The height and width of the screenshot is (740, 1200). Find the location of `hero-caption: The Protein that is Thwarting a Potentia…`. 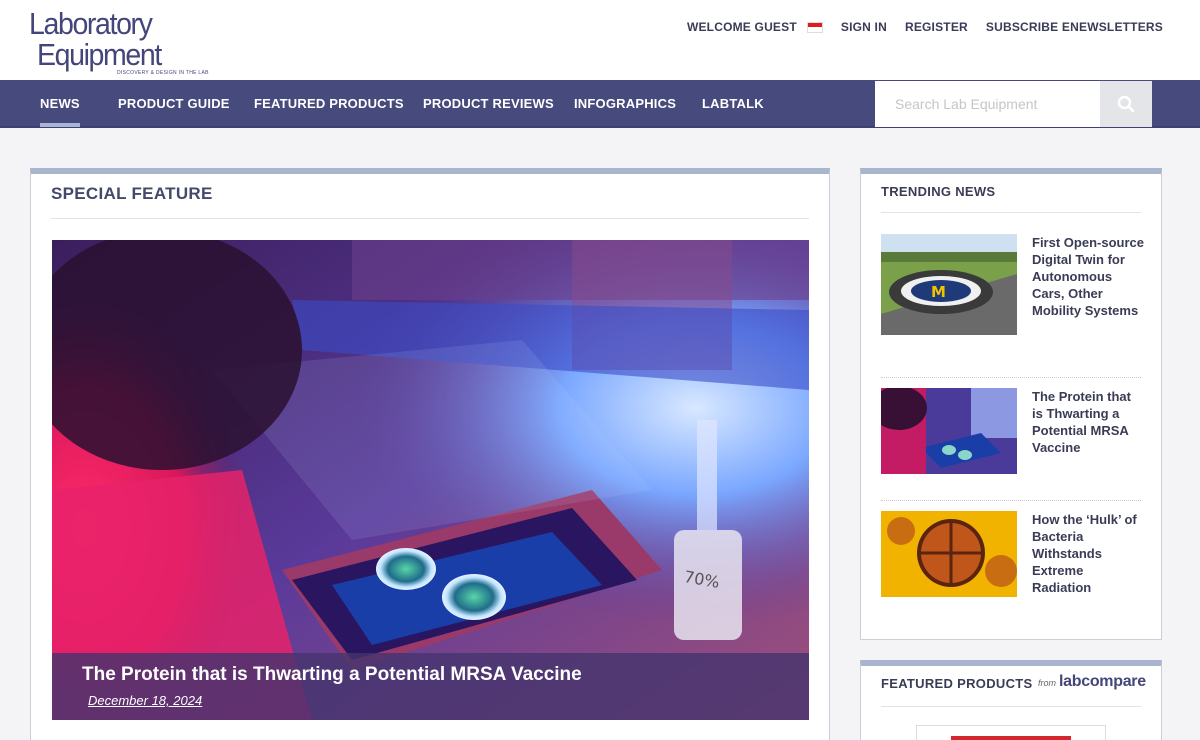

hero-caption: The Protein that is Thwarting a Potentia… is located at coordinates (430, 686).